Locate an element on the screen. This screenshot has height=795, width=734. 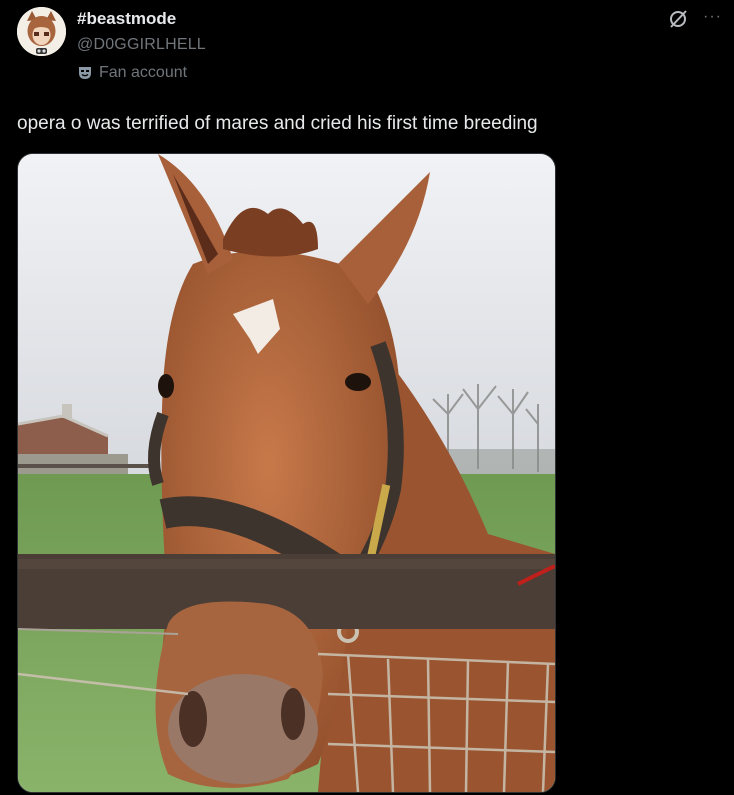
more-options-icon: ··· is located at coordinates (712, 17).